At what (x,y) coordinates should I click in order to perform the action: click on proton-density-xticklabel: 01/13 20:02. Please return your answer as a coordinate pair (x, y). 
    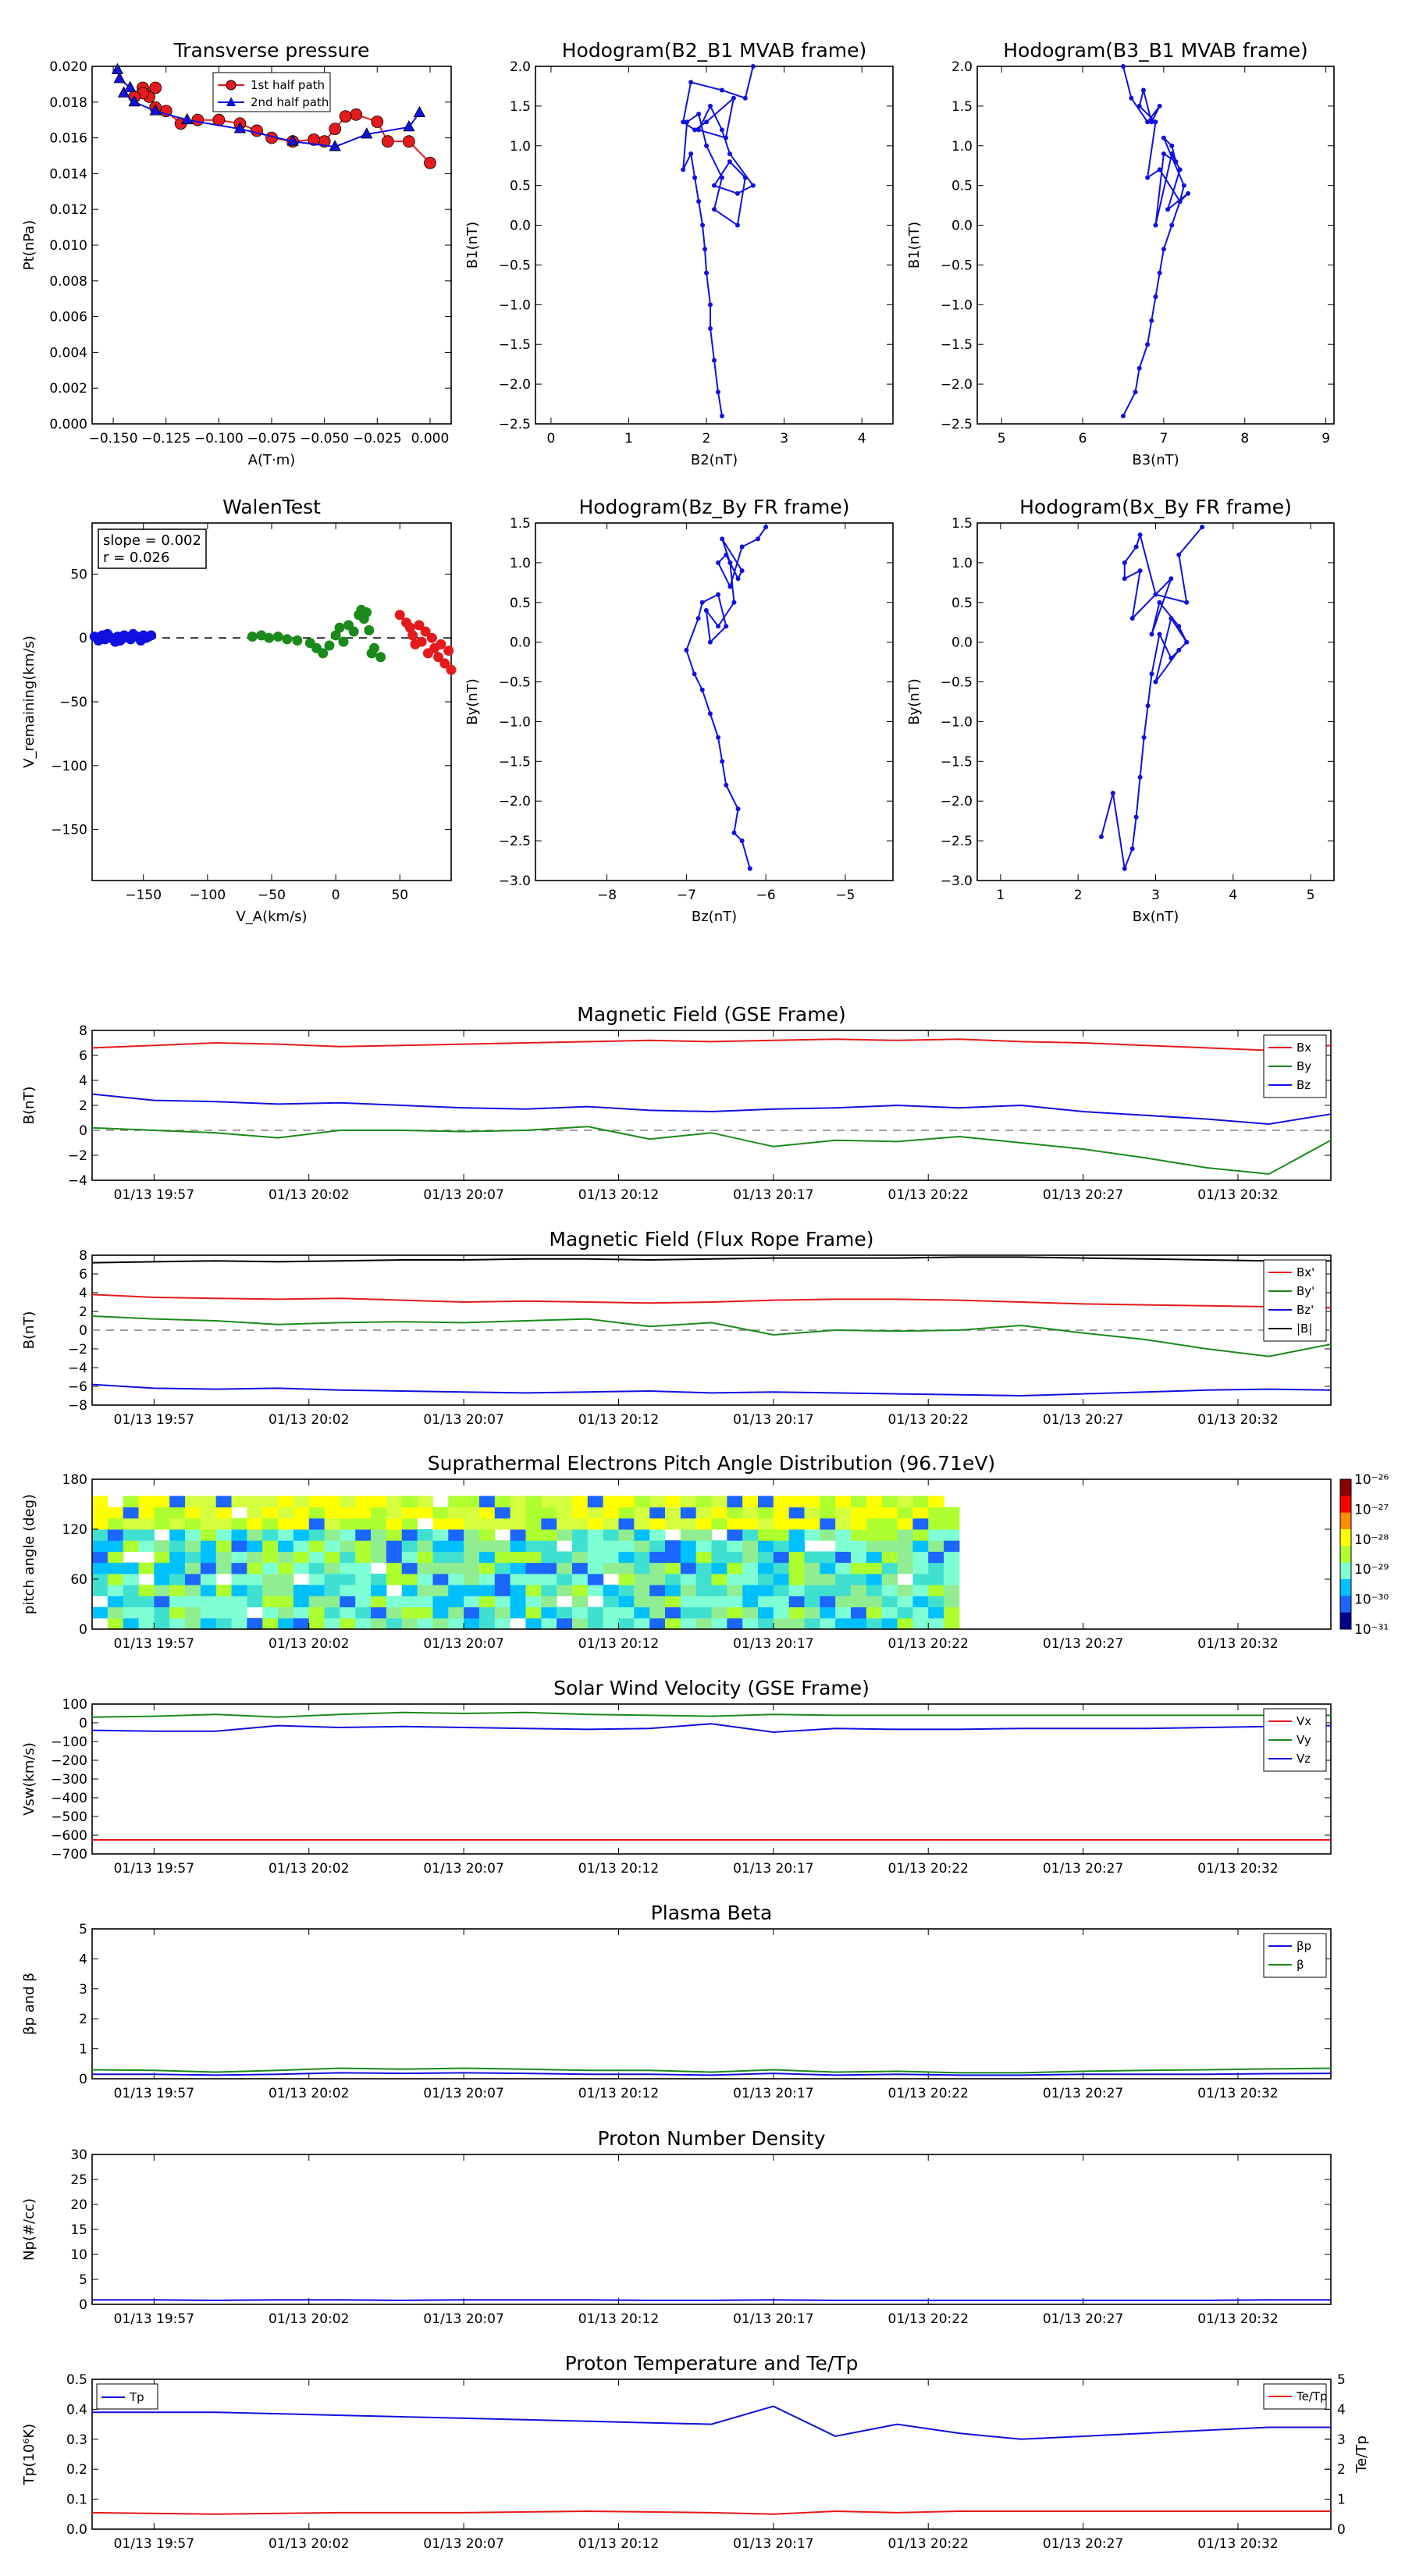
    Looking at the image, I should click on (309, 2319).